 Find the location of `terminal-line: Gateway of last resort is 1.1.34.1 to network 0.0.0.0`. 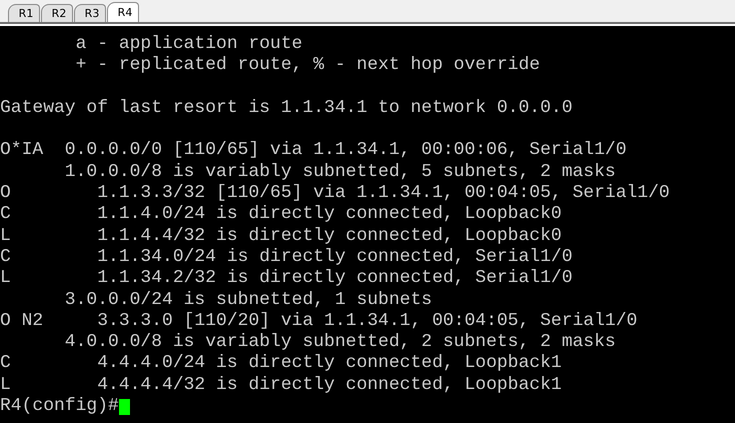

terminal-line: Gateway of last resort is 1.1.34.1 to network 0.0.0.0 is located at coordinates (287, 109).